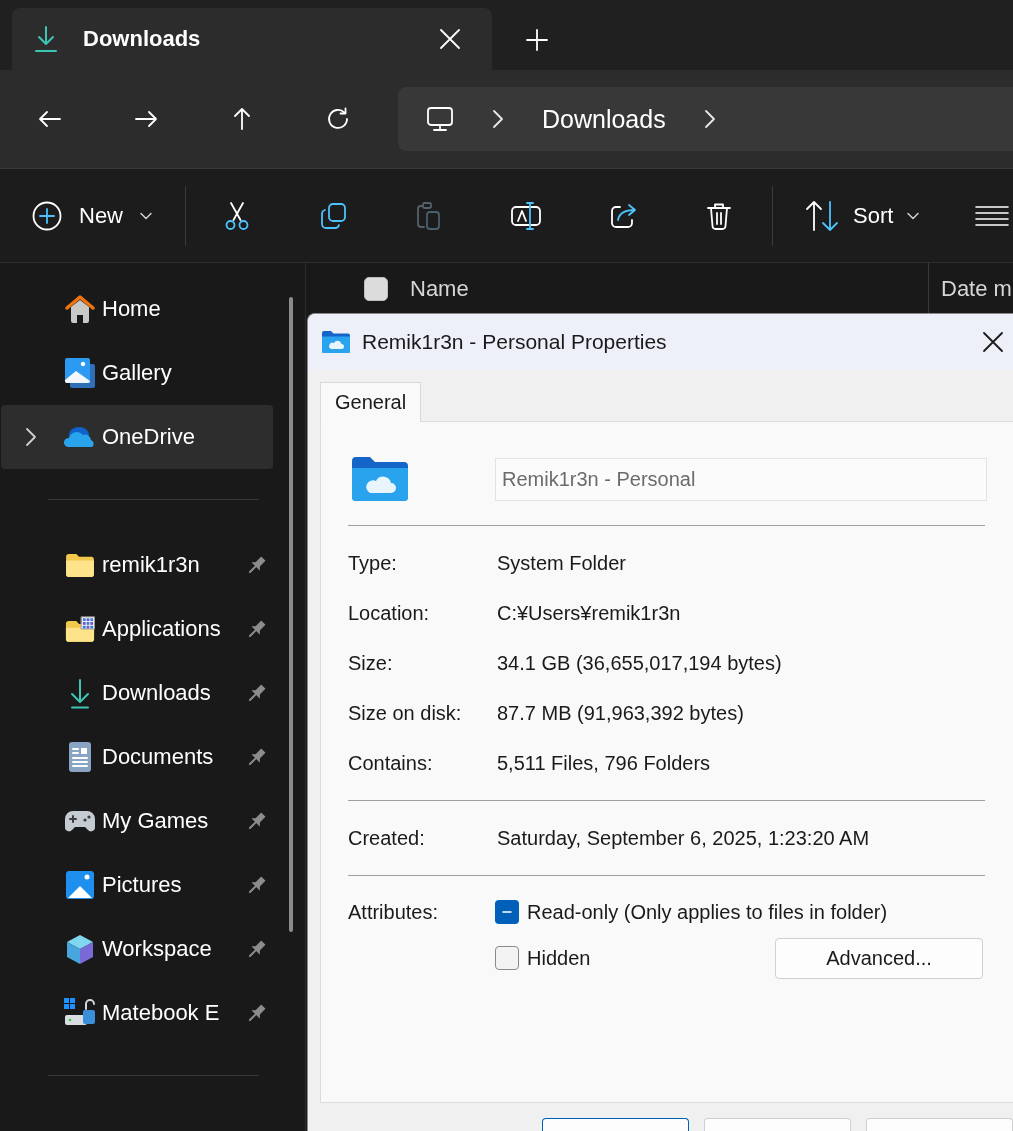  What do you see at coordinates (137, 565) in the screenshot?
I see `nav-item: remik1r3n` at bounding box center [137, 565].